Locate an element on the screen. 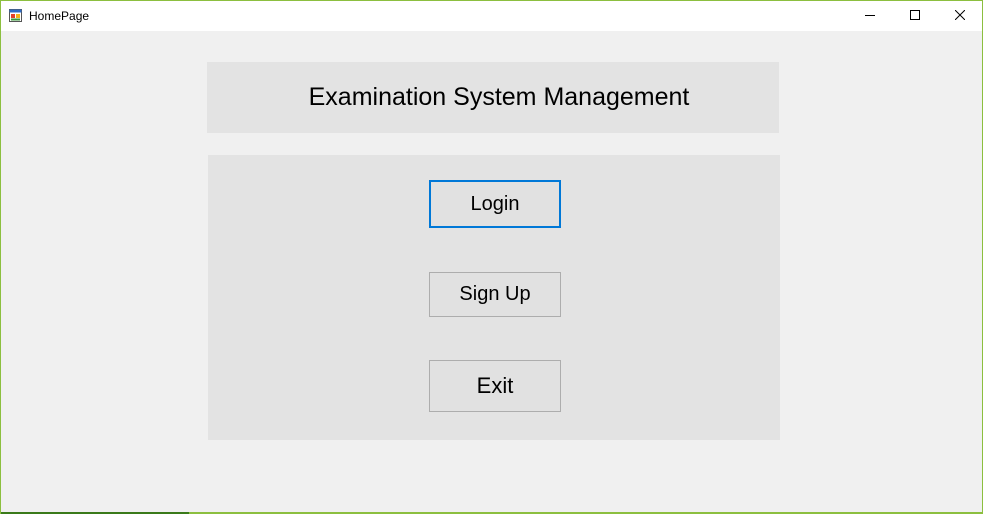 The height and width of the screenshot is (514, 983). login-button: Login is located at coordinates (495, 204).